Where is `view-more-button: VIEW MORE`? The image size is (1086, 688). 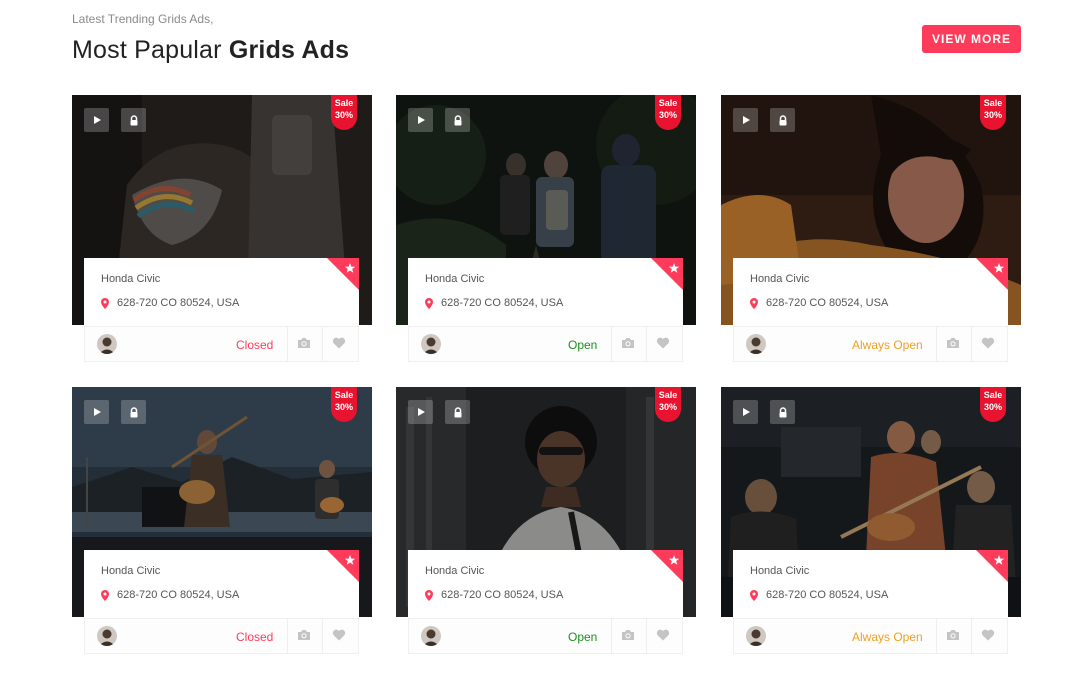 view-more-button: VIEW MORE is located at coordinates (971, 39).